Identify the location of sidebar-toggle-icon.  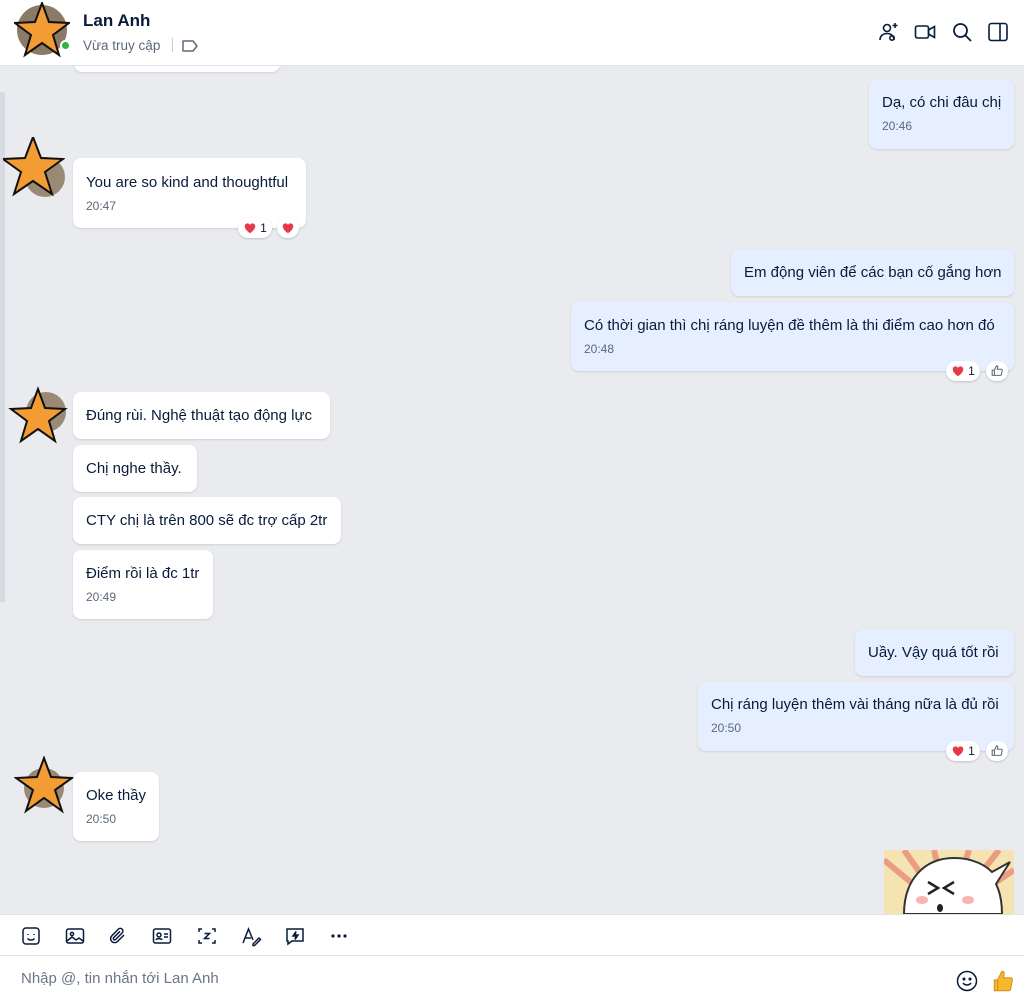
(998, 32).